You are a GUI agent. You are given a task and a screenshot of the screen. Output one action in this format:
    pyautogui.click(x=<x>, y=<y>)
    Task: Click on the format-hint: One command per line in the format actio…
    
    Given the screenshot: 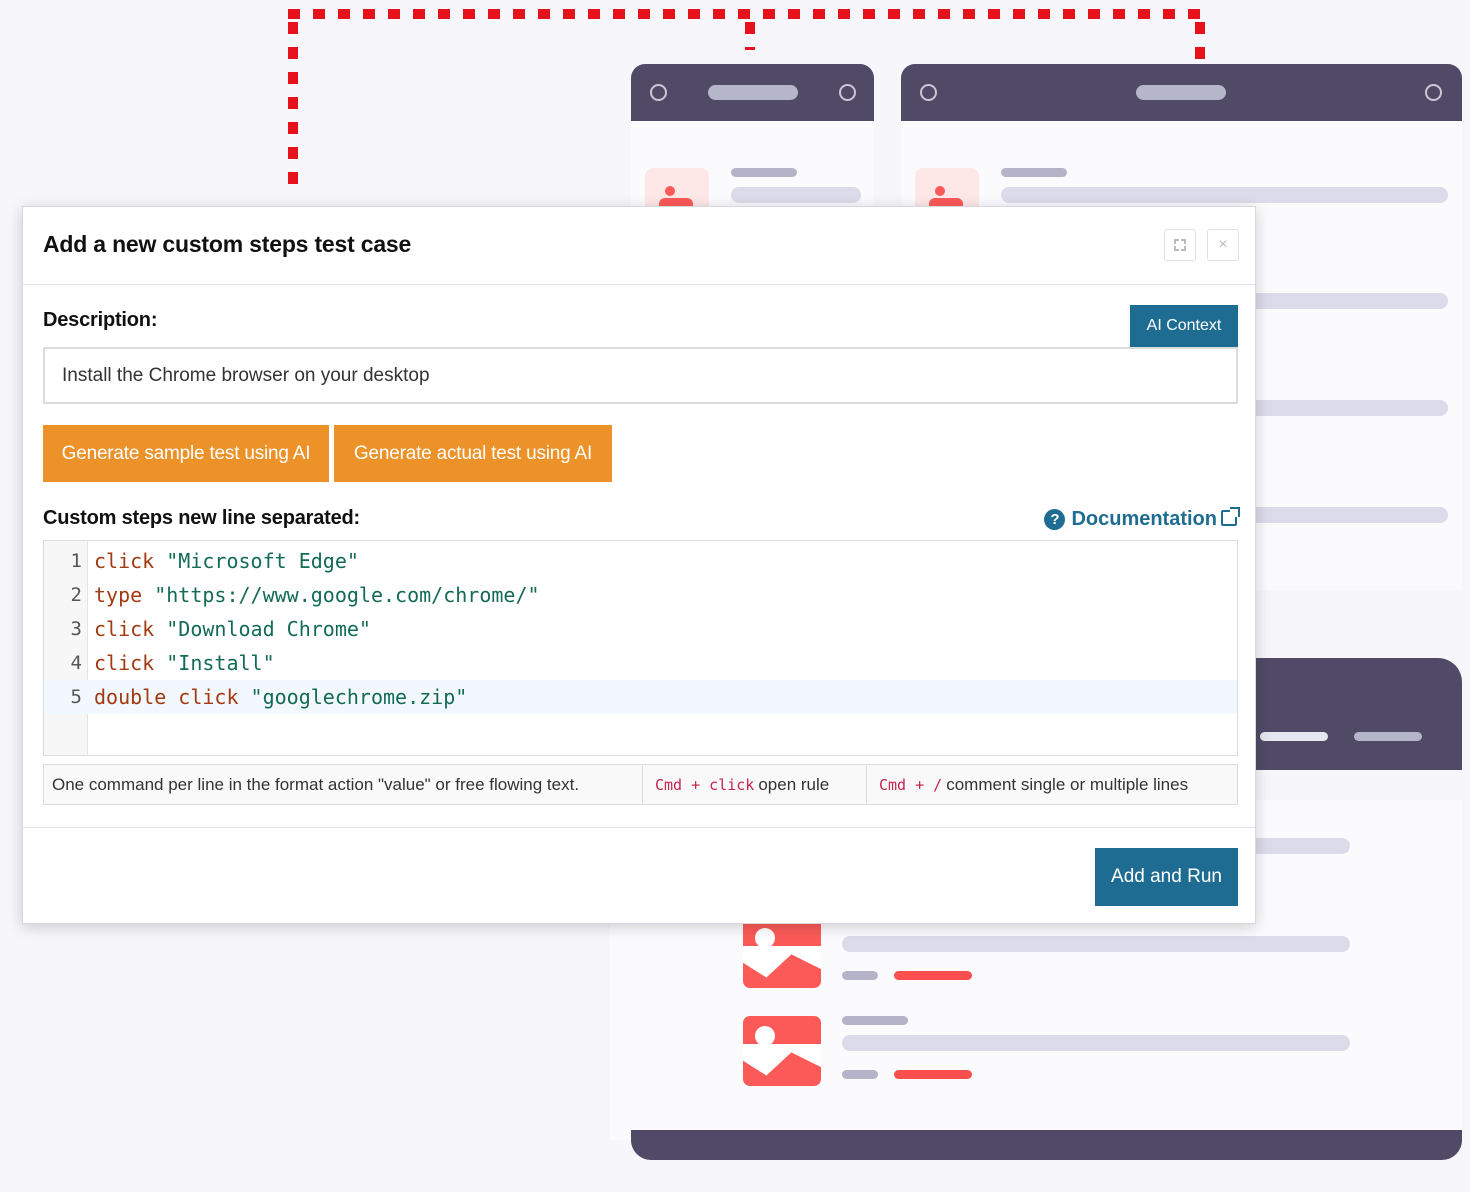 What is the action you would take?
    pyautogui.click(x=316, y=784)
    